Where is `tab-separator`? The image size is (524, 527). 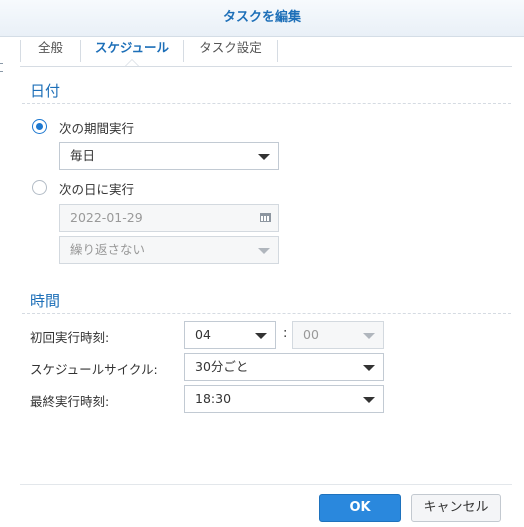
tab-separator is located at coordinates (277, 51).